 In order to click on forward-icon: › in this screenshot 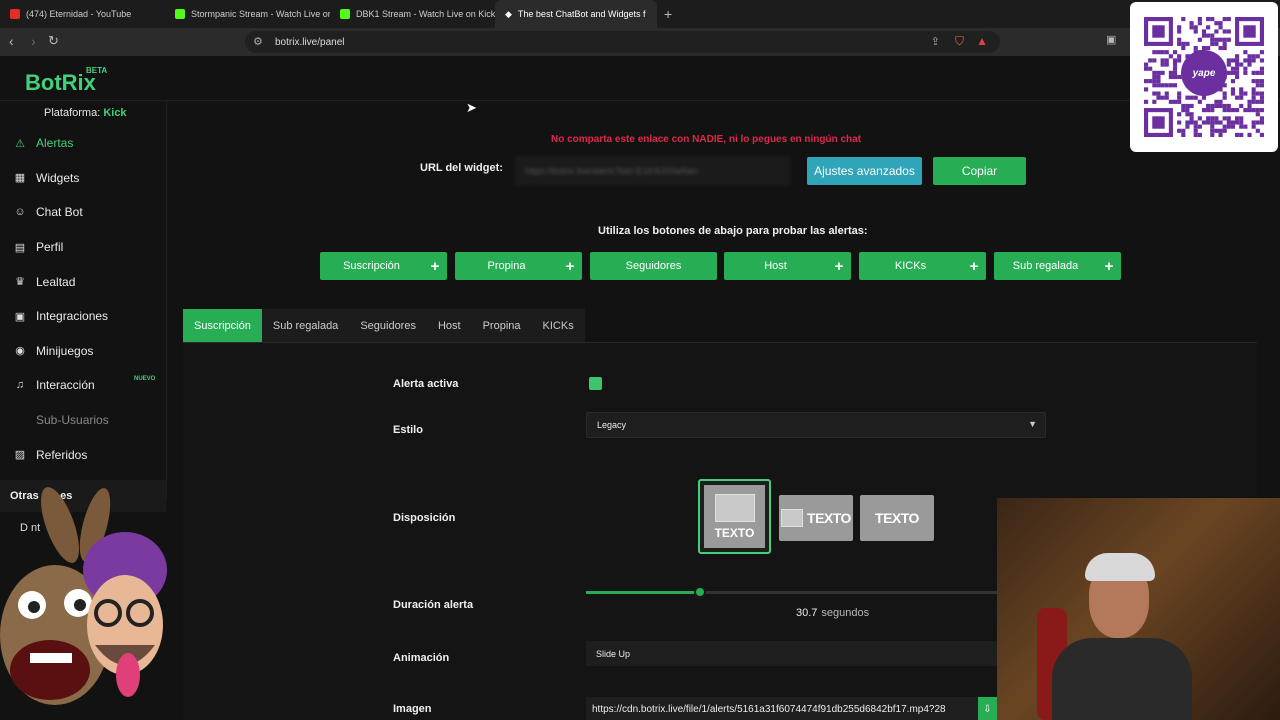, I will do `click(33, 41)`.